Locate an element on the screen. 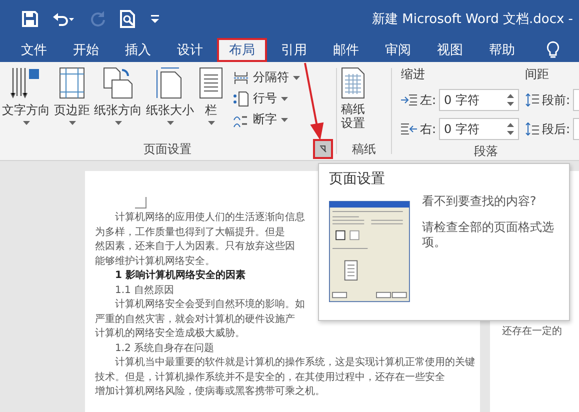  ribbon-tab: 开始 is located at coordinates (86, 50).